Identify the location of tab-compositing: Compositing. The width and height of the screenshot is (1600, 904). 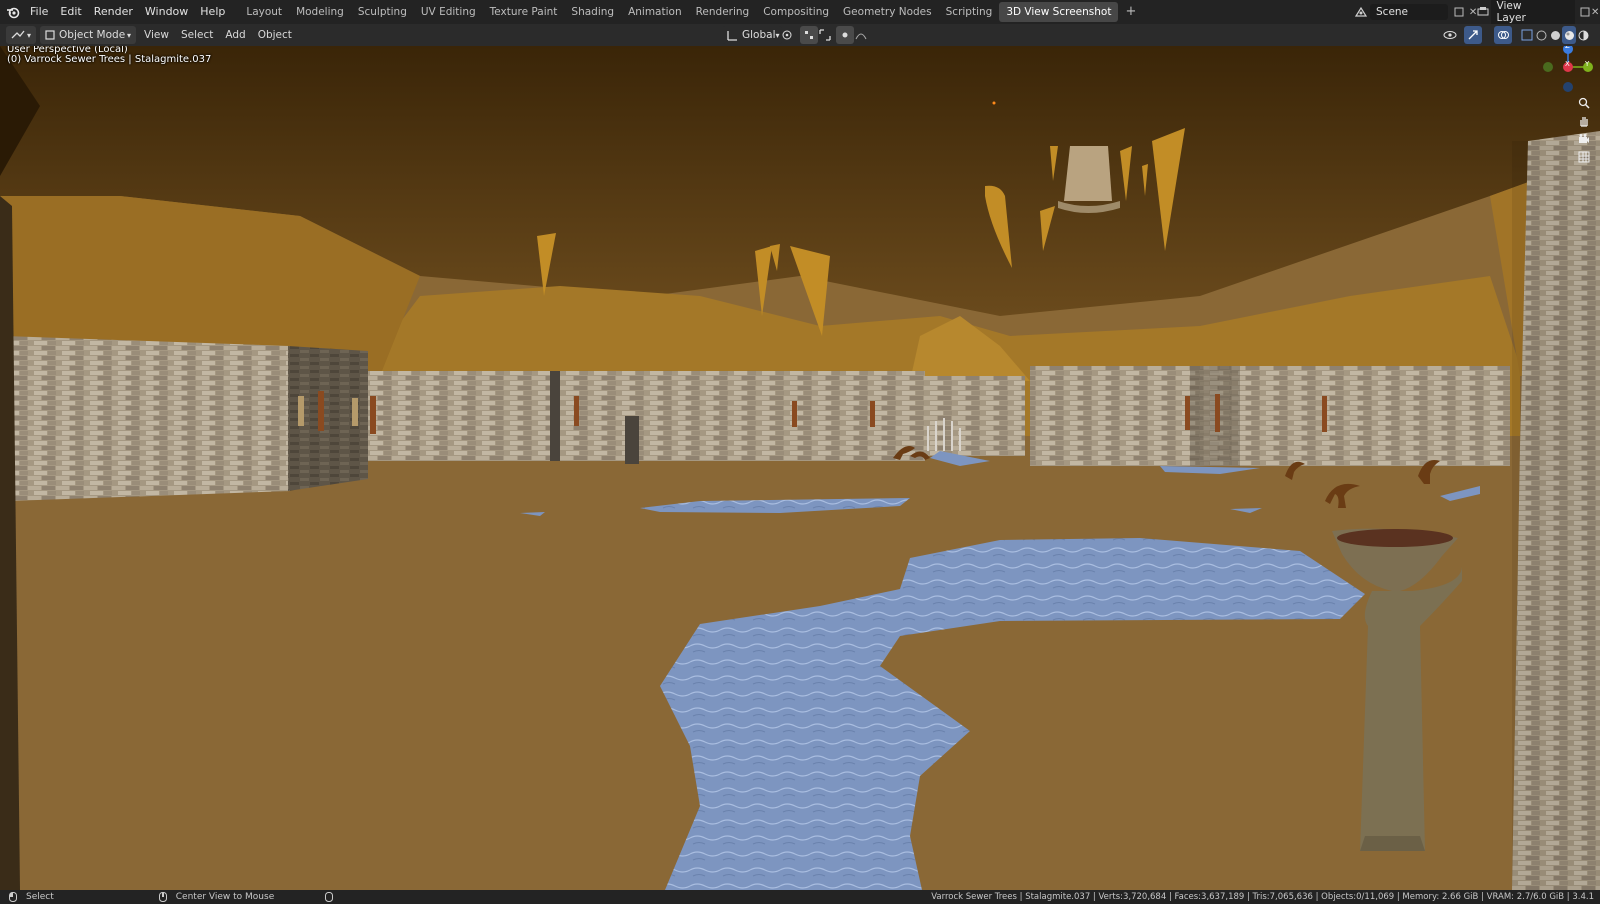
(796, 12).